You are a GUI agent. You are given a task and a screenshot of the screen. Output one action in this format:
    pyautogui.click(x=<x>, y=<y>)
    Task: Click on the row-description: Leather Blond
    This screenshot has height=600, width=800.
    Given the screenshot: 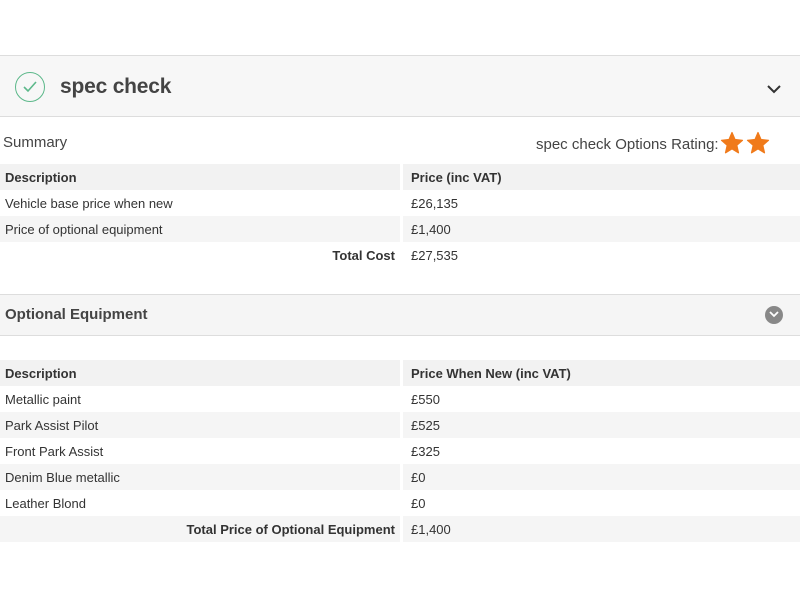 What is the action you would take?
    pyautogui.click(x=200, y=503)
    